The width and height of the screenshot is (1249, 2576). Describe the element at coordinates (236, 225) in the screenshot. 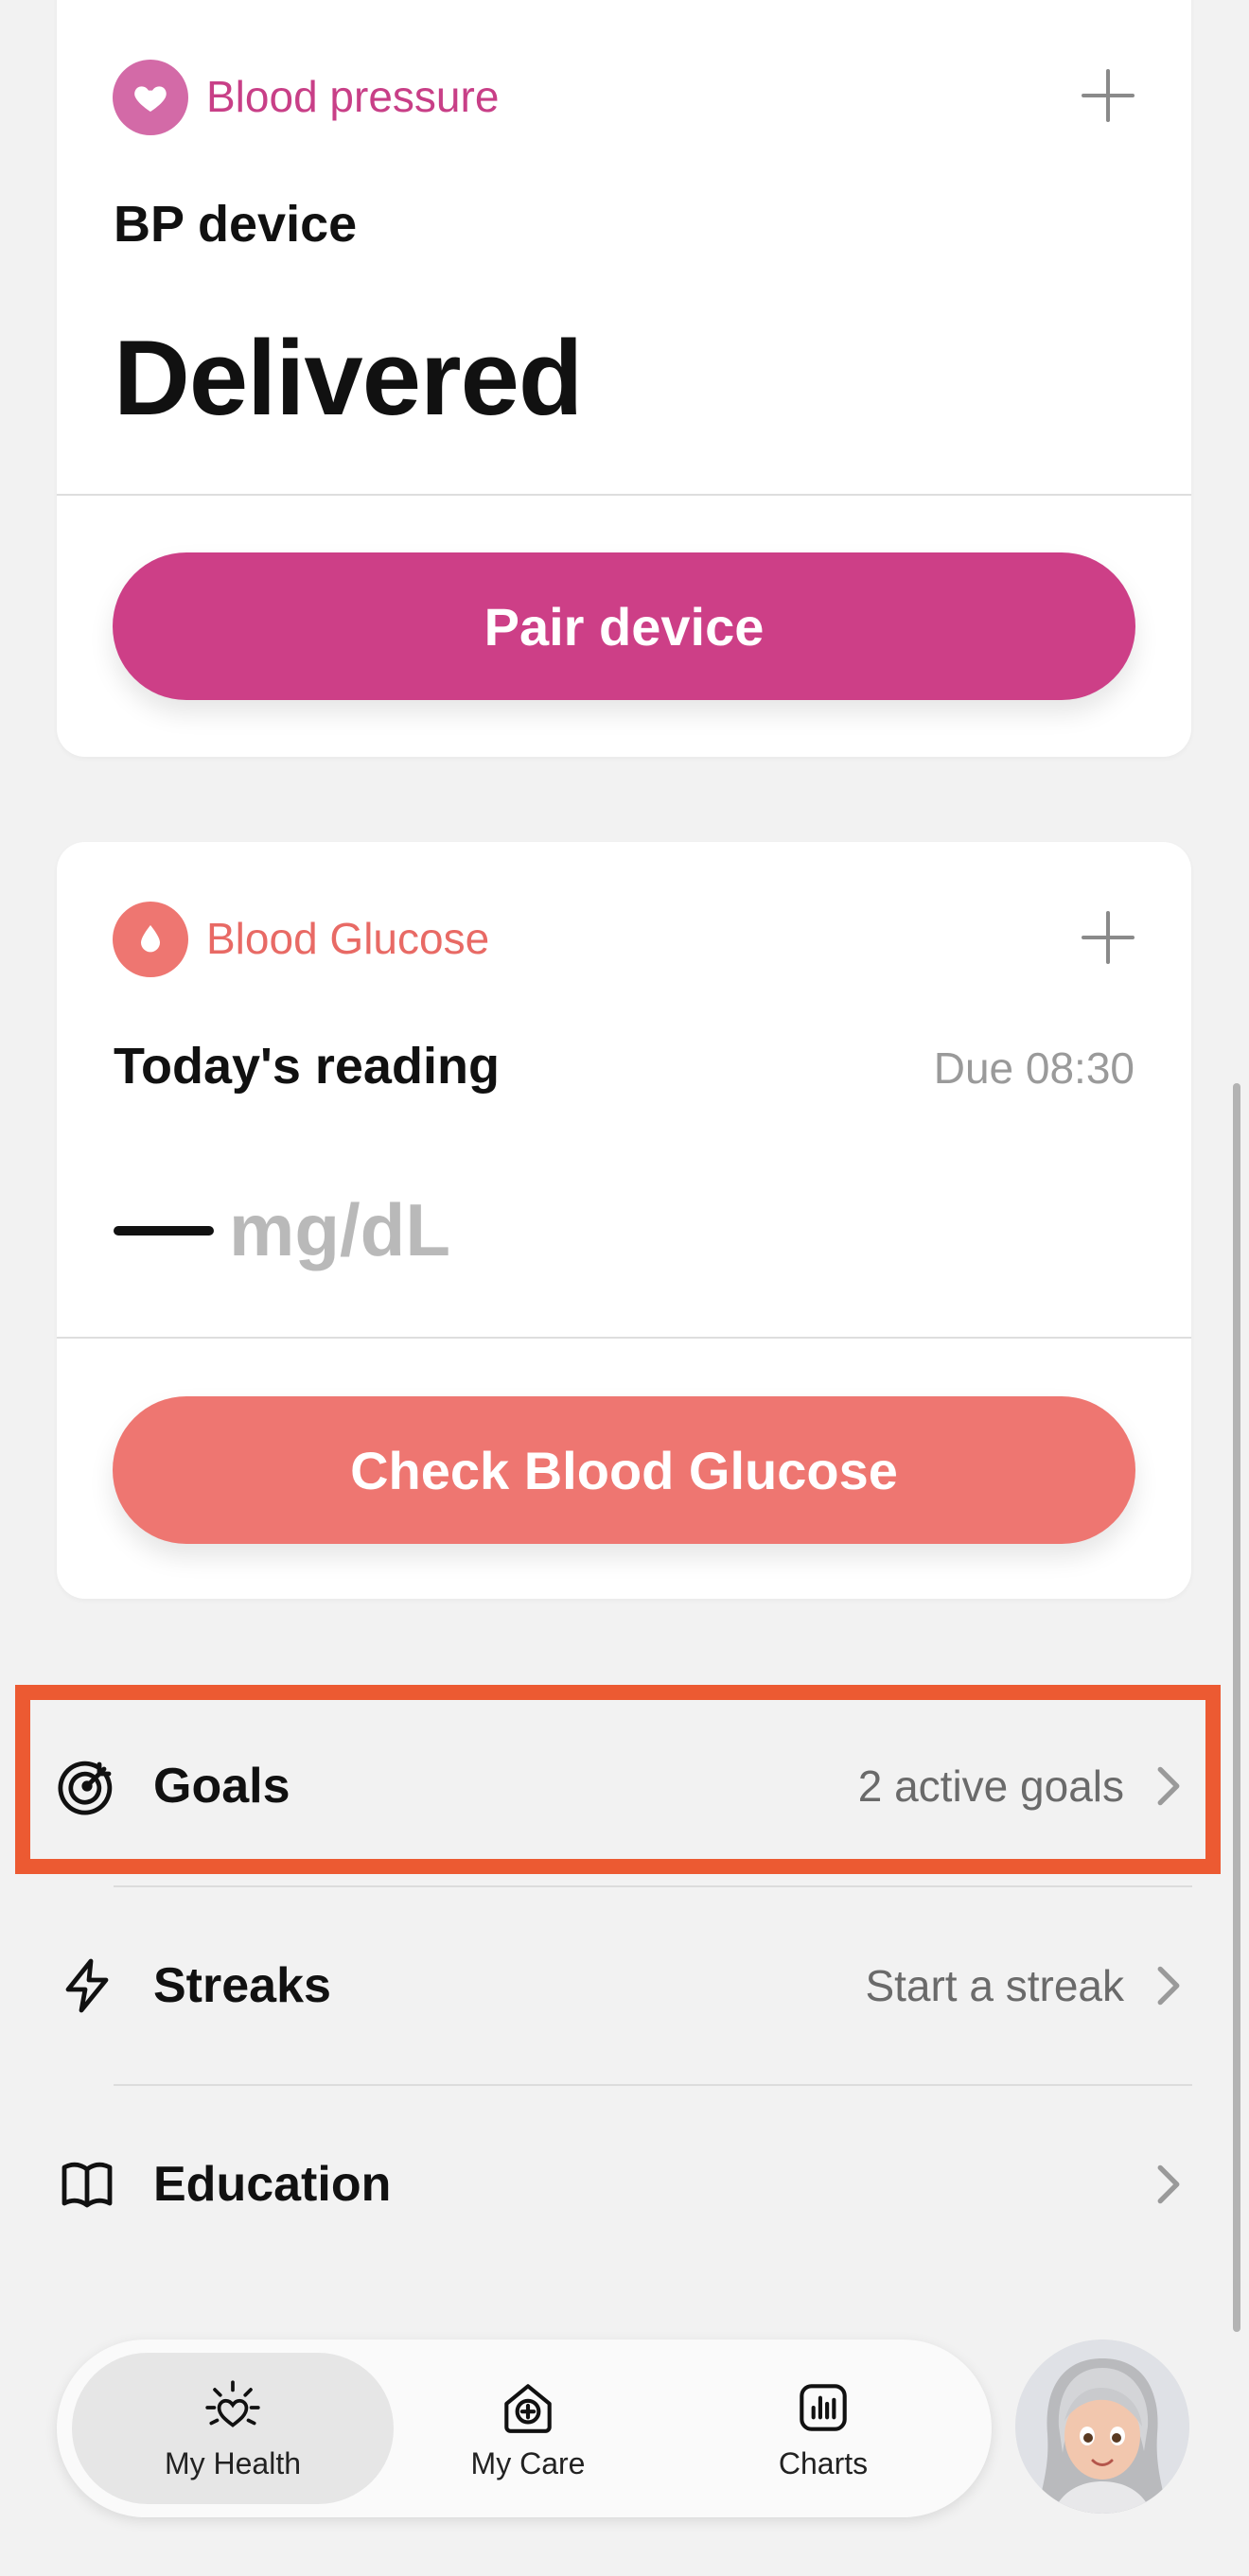

I see `device-name: BP device` at that location.